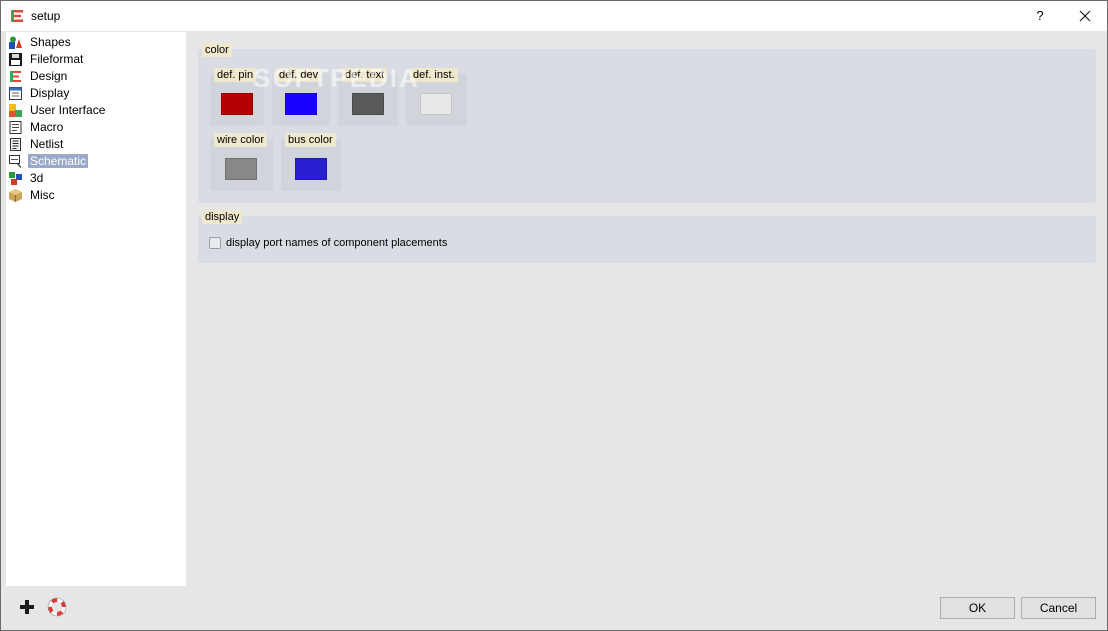 Image resolution: width=1108 pixels, height=631 pixels. I want to click on sidebar-item-shapes: Shapes, so click(41, 42).